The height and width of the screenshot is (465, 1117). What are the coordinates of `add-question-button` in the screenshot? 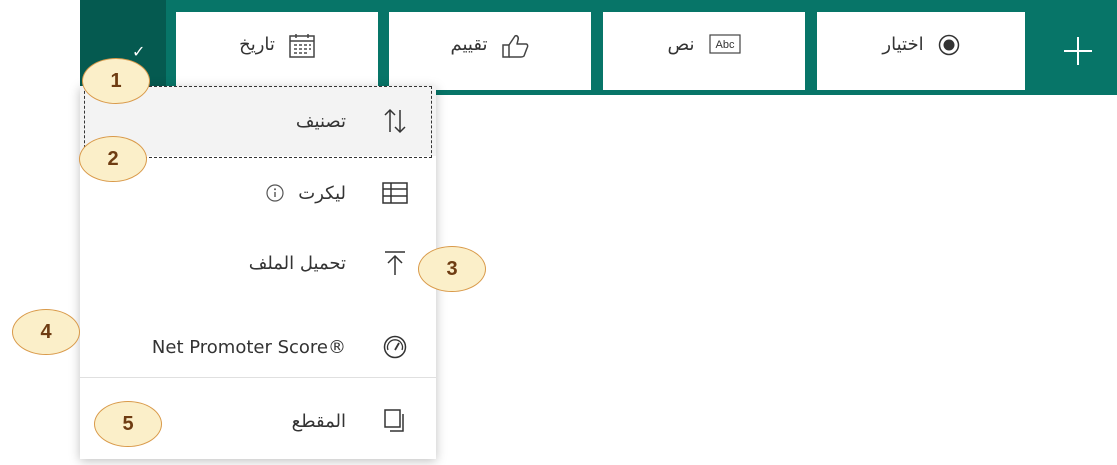 It's located at (1077, 51).